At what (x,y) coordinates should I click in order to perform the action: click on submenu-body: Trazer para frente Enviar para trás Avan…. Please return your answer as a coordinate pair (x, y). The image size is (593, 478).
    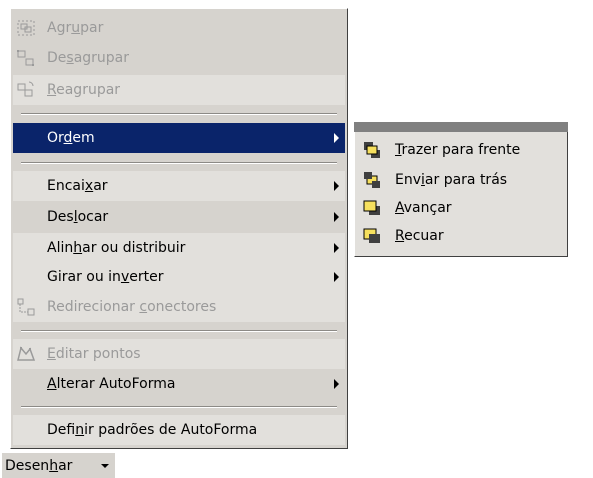
    Looking at the image, I should click on (461, 194).